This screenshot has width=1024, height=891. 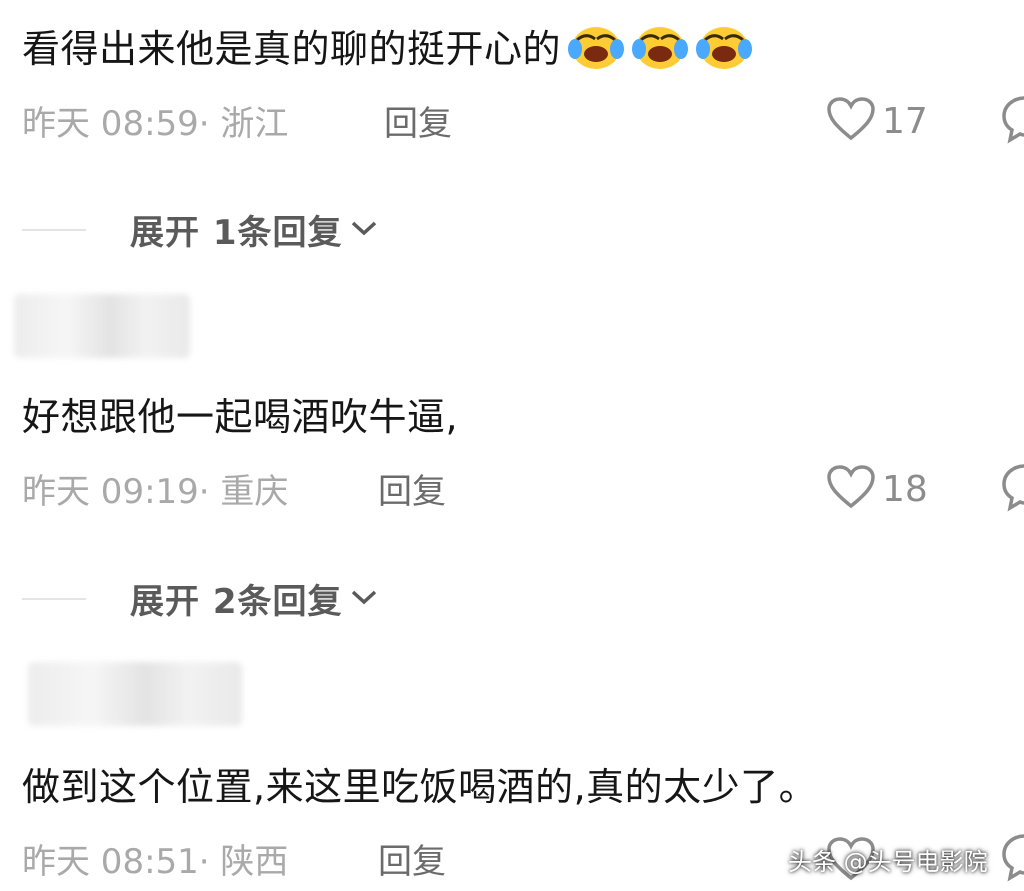 What do you see at coordinates (110, 492) in the screenshot?
I see `comment-time: 昨天 09:19` at bounding box center [110, 492].